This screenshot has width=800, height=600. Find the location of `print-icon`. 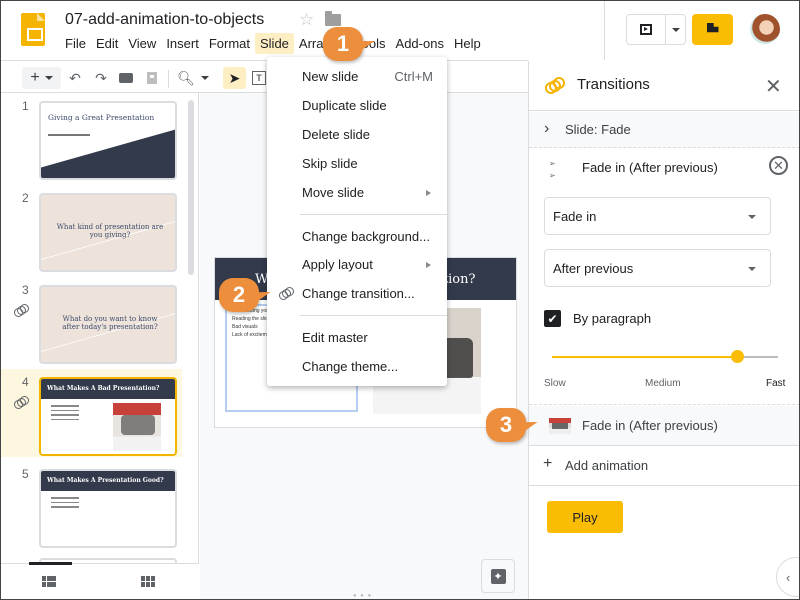

print-icon is located at coordinates (126, 78).